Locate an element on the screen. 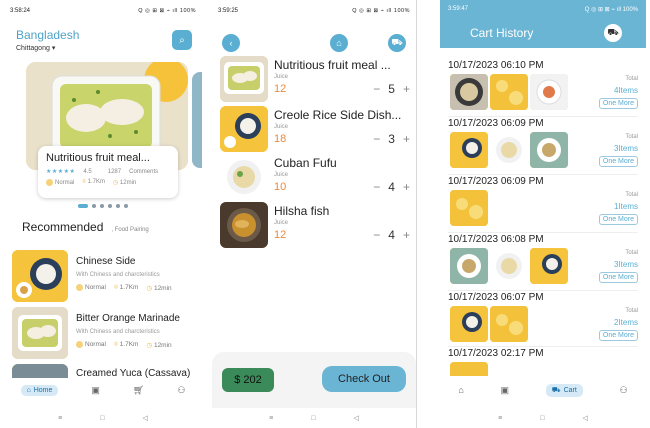  checkout-button: Check Out is located at coordinates (364, 379).